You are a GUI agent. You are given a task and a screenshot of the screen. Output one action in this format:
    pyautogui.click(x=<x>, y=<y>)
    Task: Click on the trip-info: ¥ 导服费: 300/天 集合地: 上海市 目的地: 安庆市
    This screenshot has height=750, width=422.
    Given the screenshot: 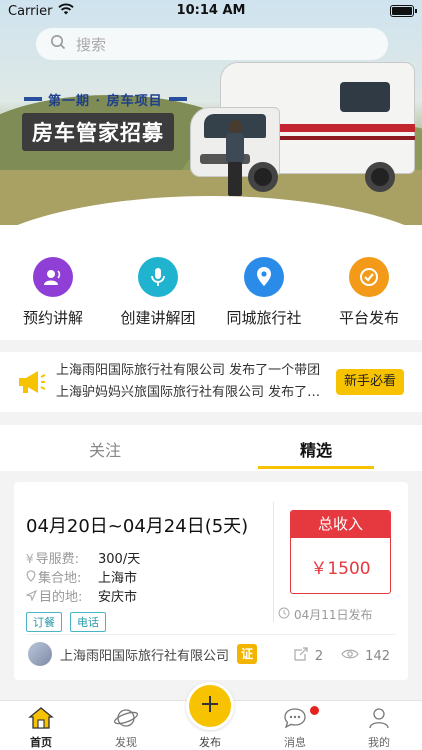 What is the action you would take?
    pyautogui.click(x=82, y=578)
    